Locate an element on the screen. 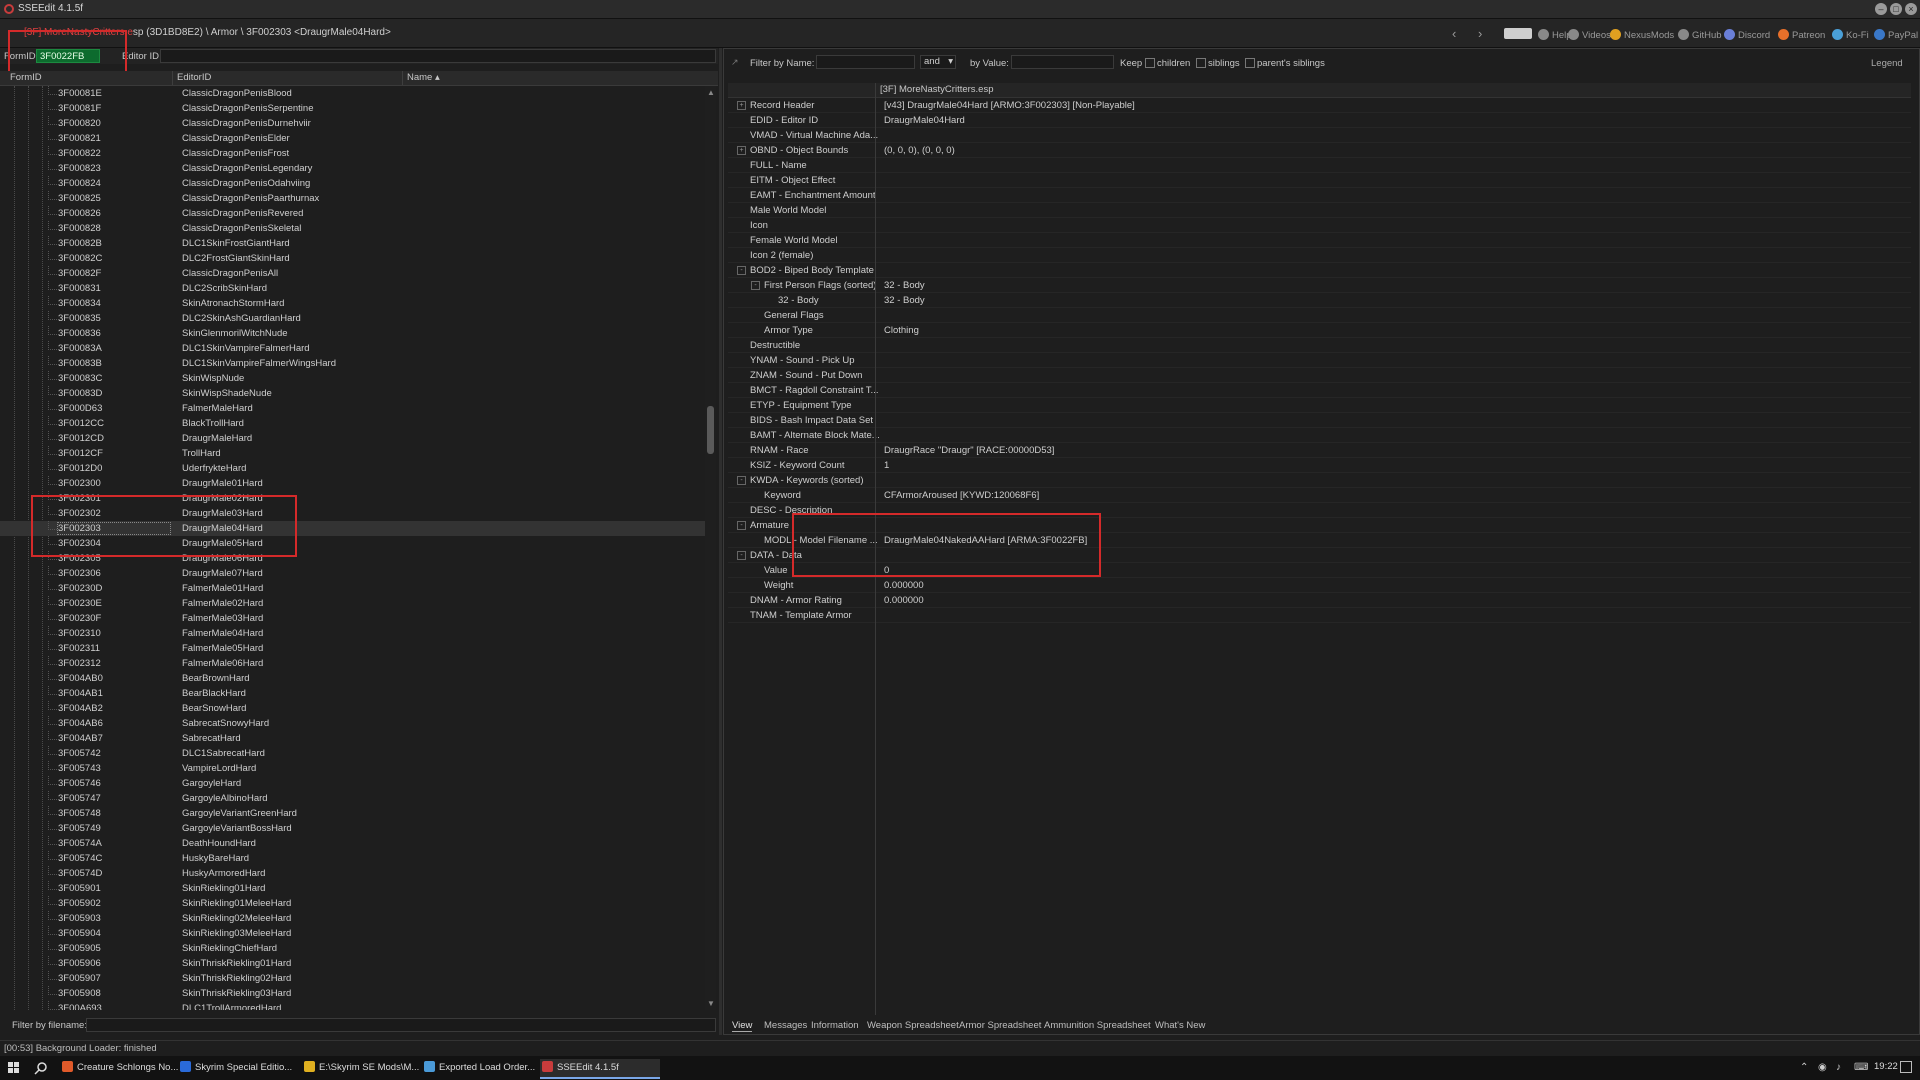  maximize-icon: □ is located at coordinates (1896, 9).